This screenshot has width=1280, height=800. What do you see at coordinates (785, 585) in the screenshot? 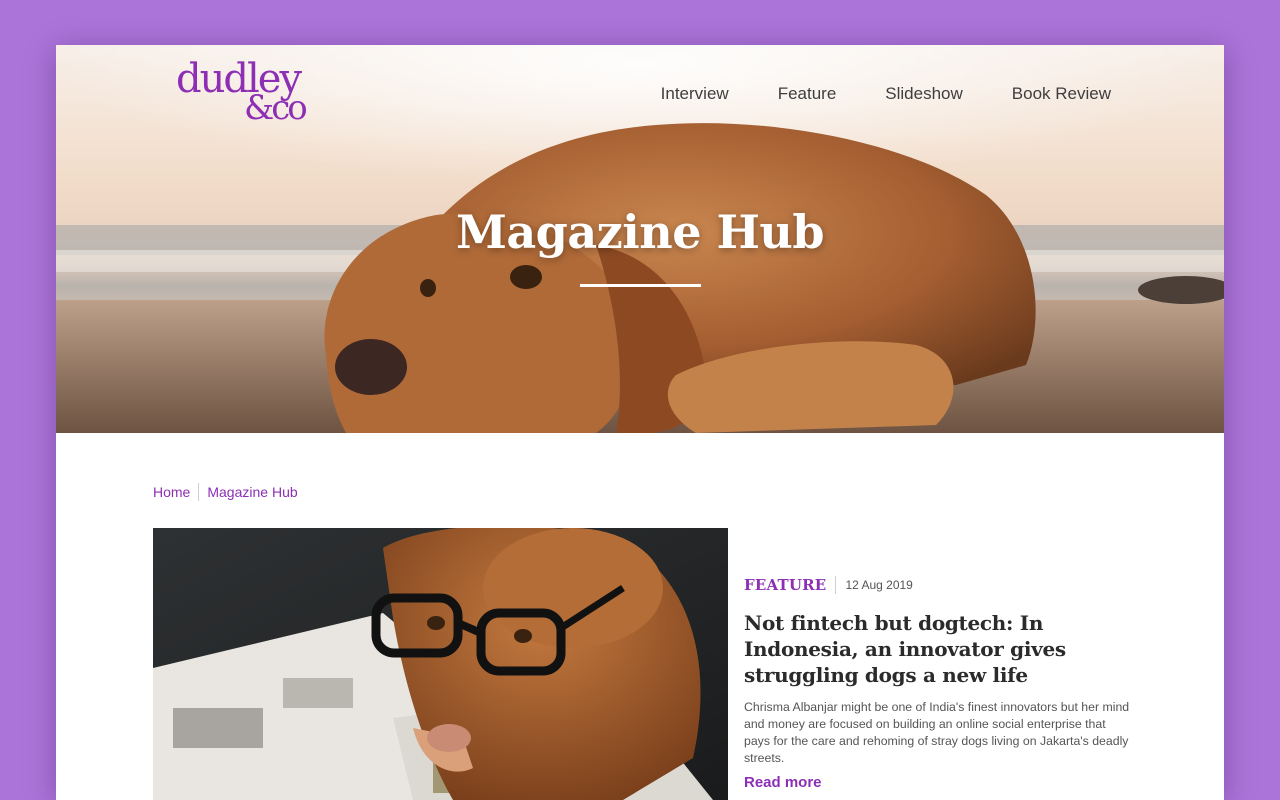
I see `category-label: FEATURE` at bounding box center [785, 585].